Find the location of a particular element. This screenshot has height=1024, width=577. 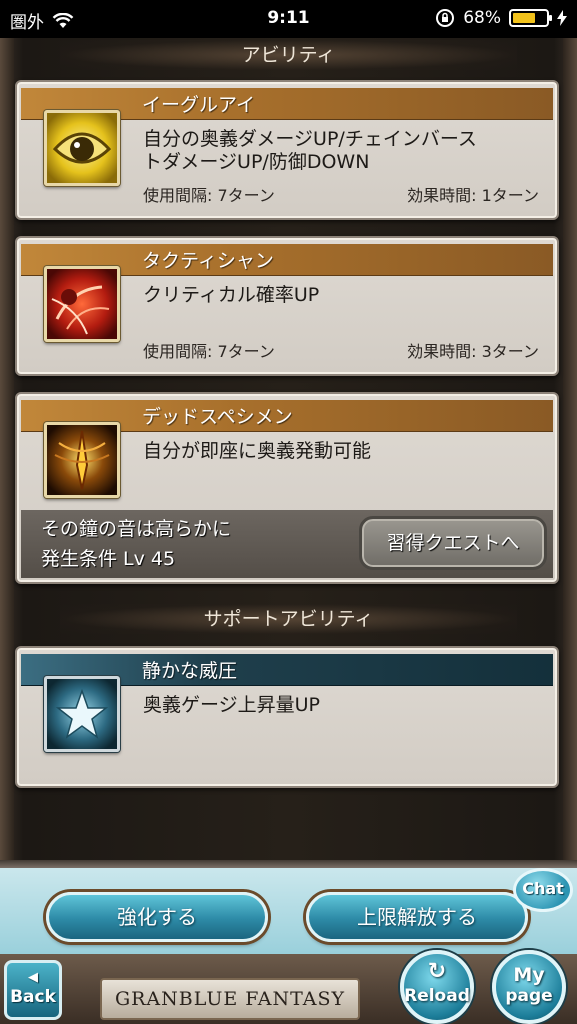

frame-right is located at coordinates (570, 449).